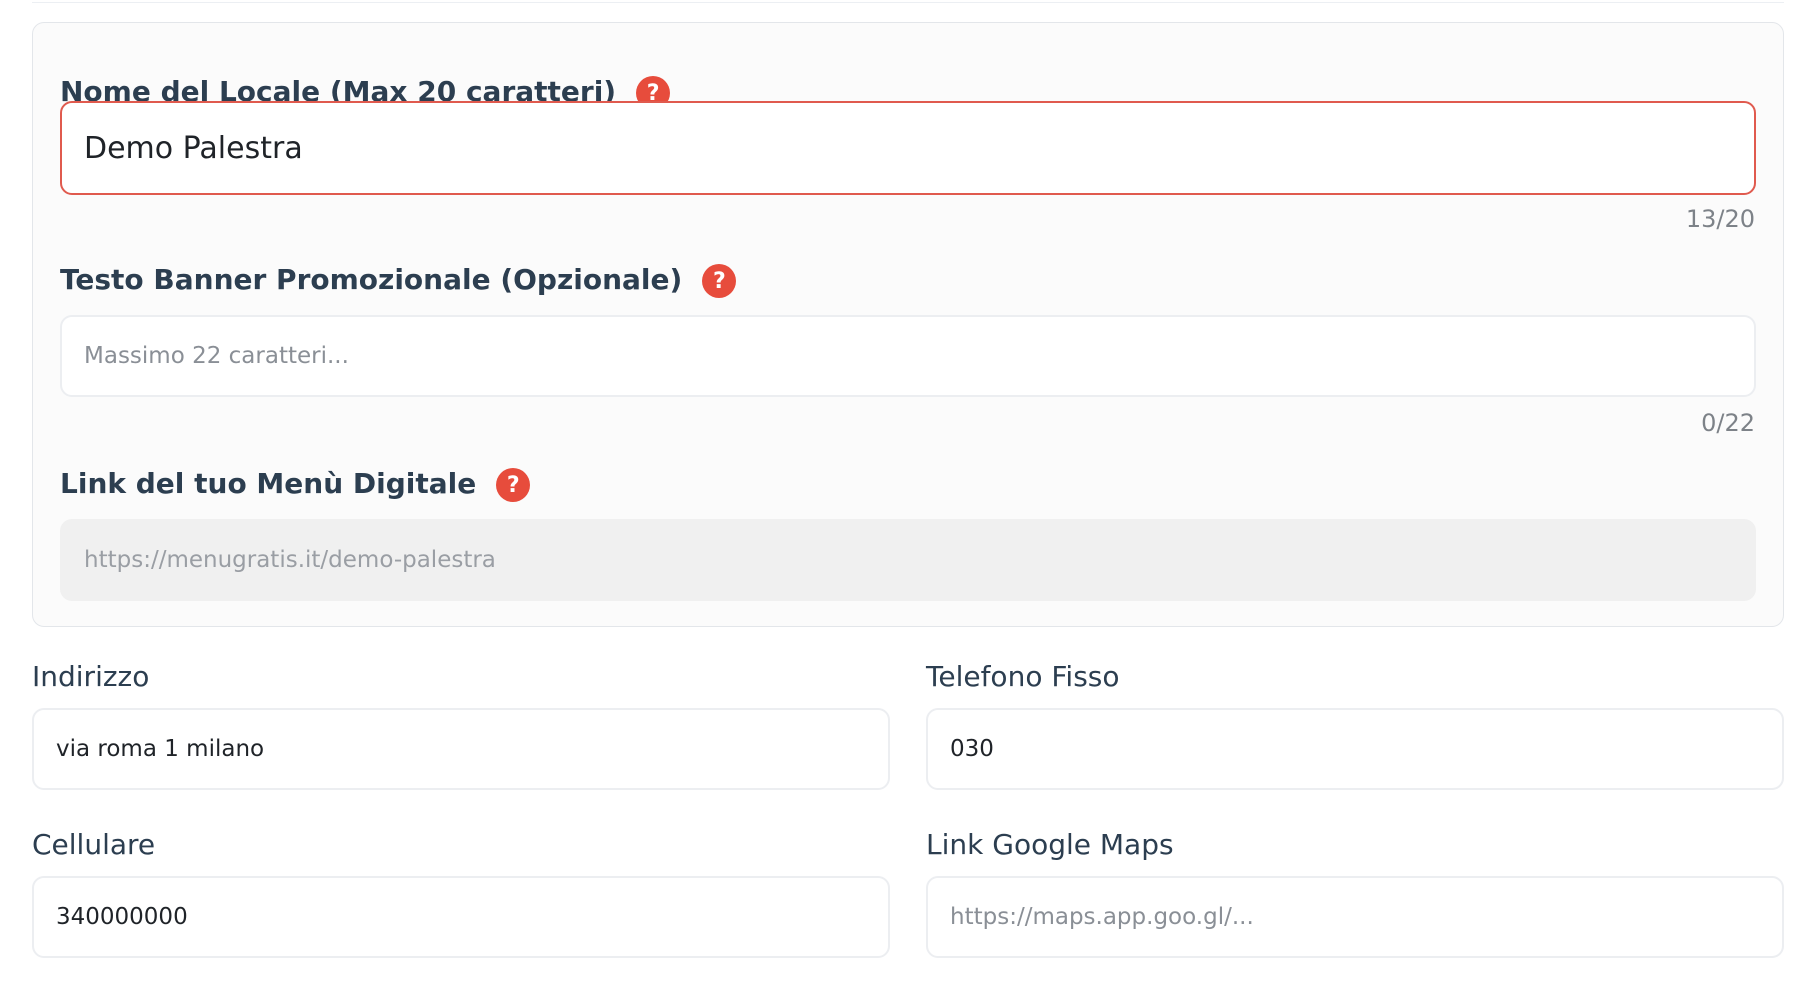 Image resolution: width=1800 pixels, height=981 pixels. Describe the element at coordinates (908, 2) in the screenshot. I see `top-divider` at that location.